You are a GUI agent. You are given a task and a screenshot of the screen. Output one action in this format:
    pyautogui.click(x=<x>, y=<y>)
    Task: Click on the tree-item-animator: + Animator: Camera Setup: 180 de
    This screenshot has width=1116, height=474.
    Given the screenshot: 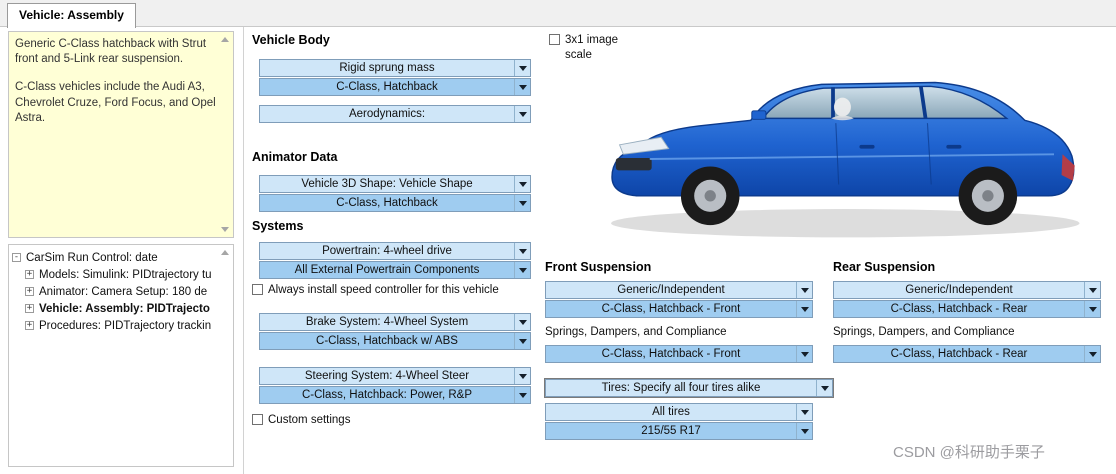 What is the action you would take?
    pyautogui.click(x=121, y=291)
    